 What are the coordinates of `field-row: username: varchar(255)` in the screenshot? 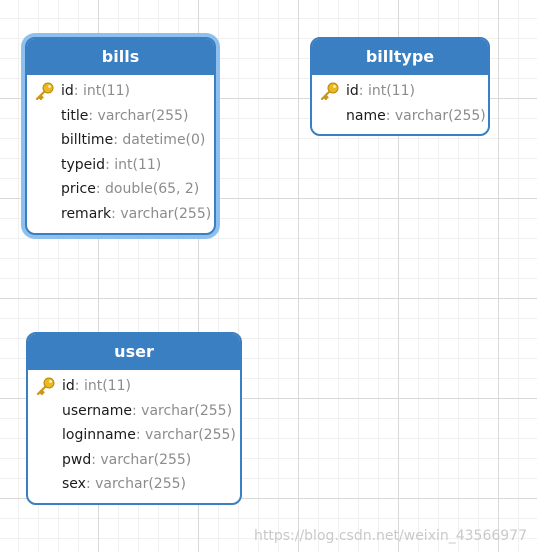 It's located at (134, 411).